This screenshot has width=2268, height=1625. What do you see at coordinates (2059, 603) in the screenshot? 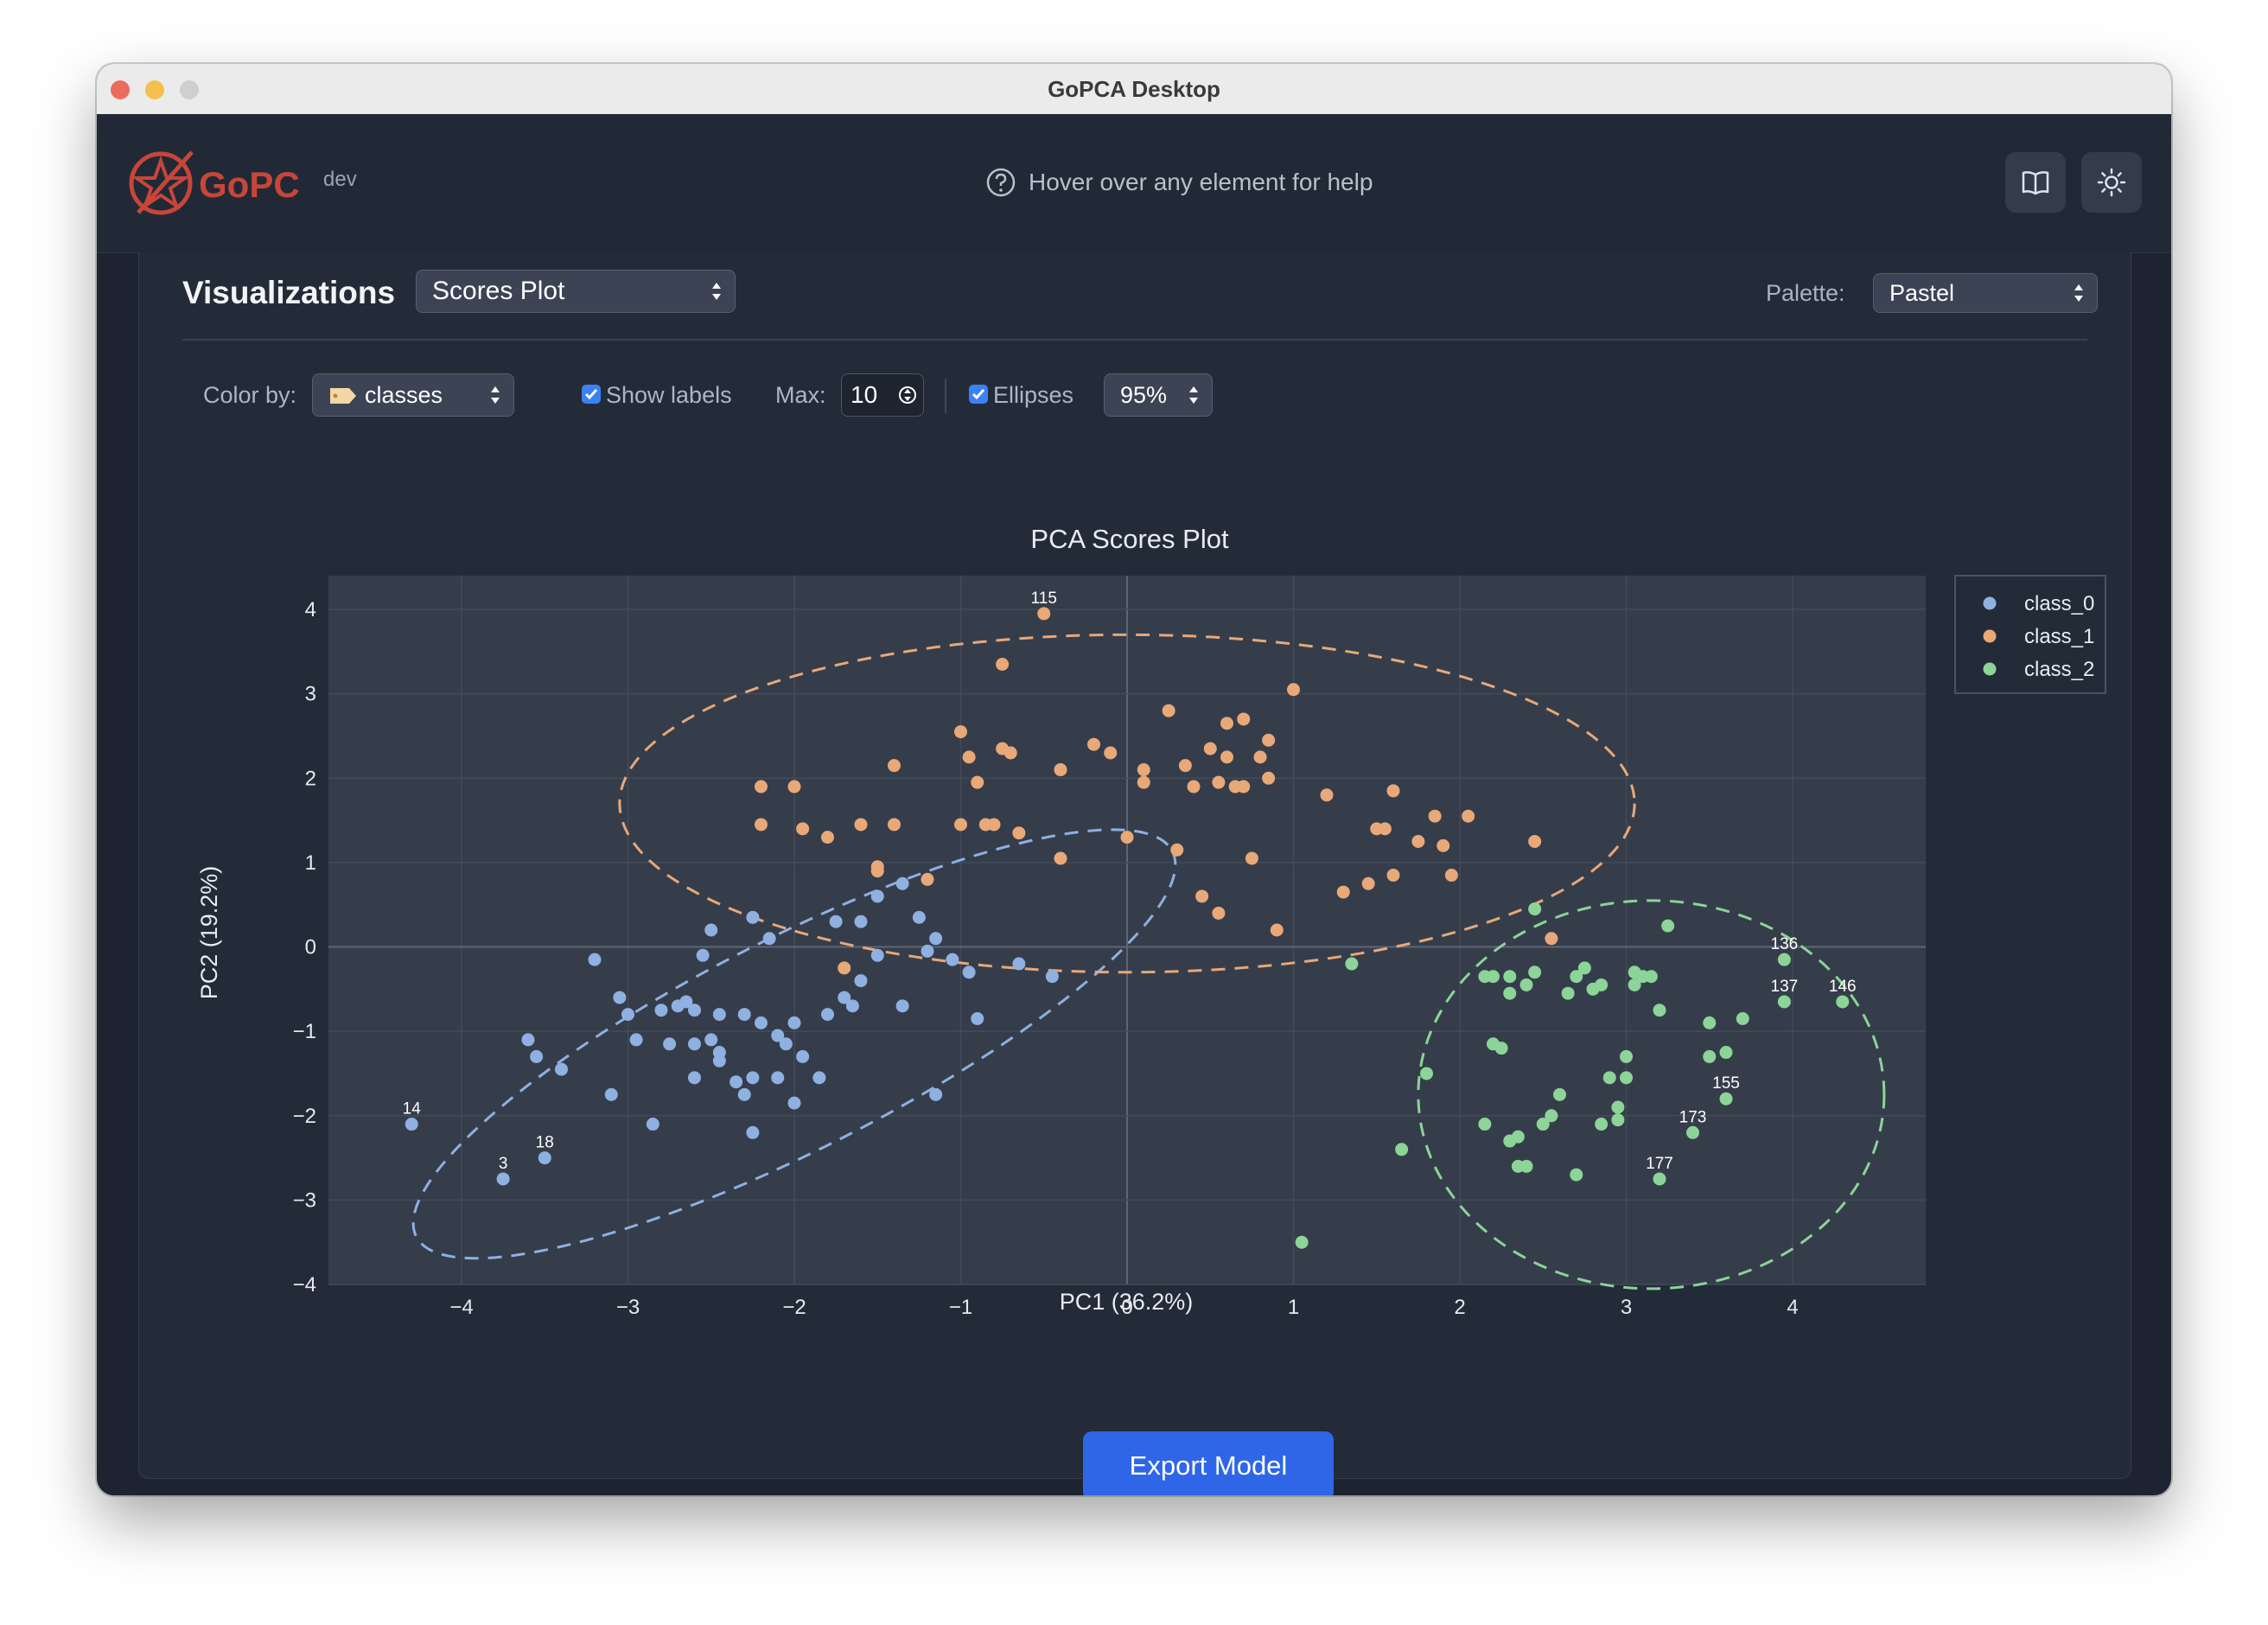
I see `legend-label: class_0` at bounding box center [2059, 603].